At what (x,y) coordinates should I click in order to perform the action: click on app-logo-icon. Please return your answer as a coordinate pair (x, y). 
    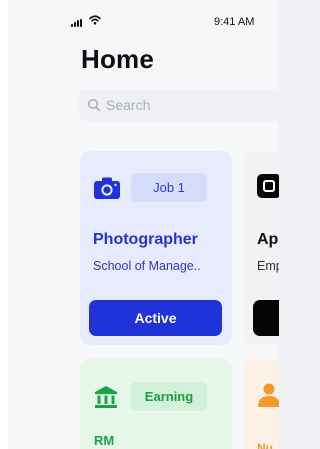
    Looking at the image, I should click on (268, 186).